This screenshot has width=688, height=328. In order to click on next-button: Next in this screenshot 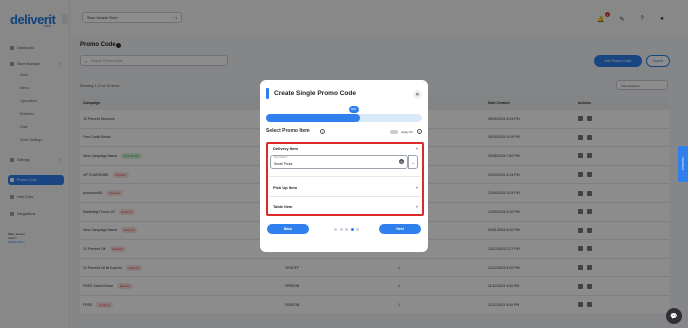, I will do `click(400, 229)`.